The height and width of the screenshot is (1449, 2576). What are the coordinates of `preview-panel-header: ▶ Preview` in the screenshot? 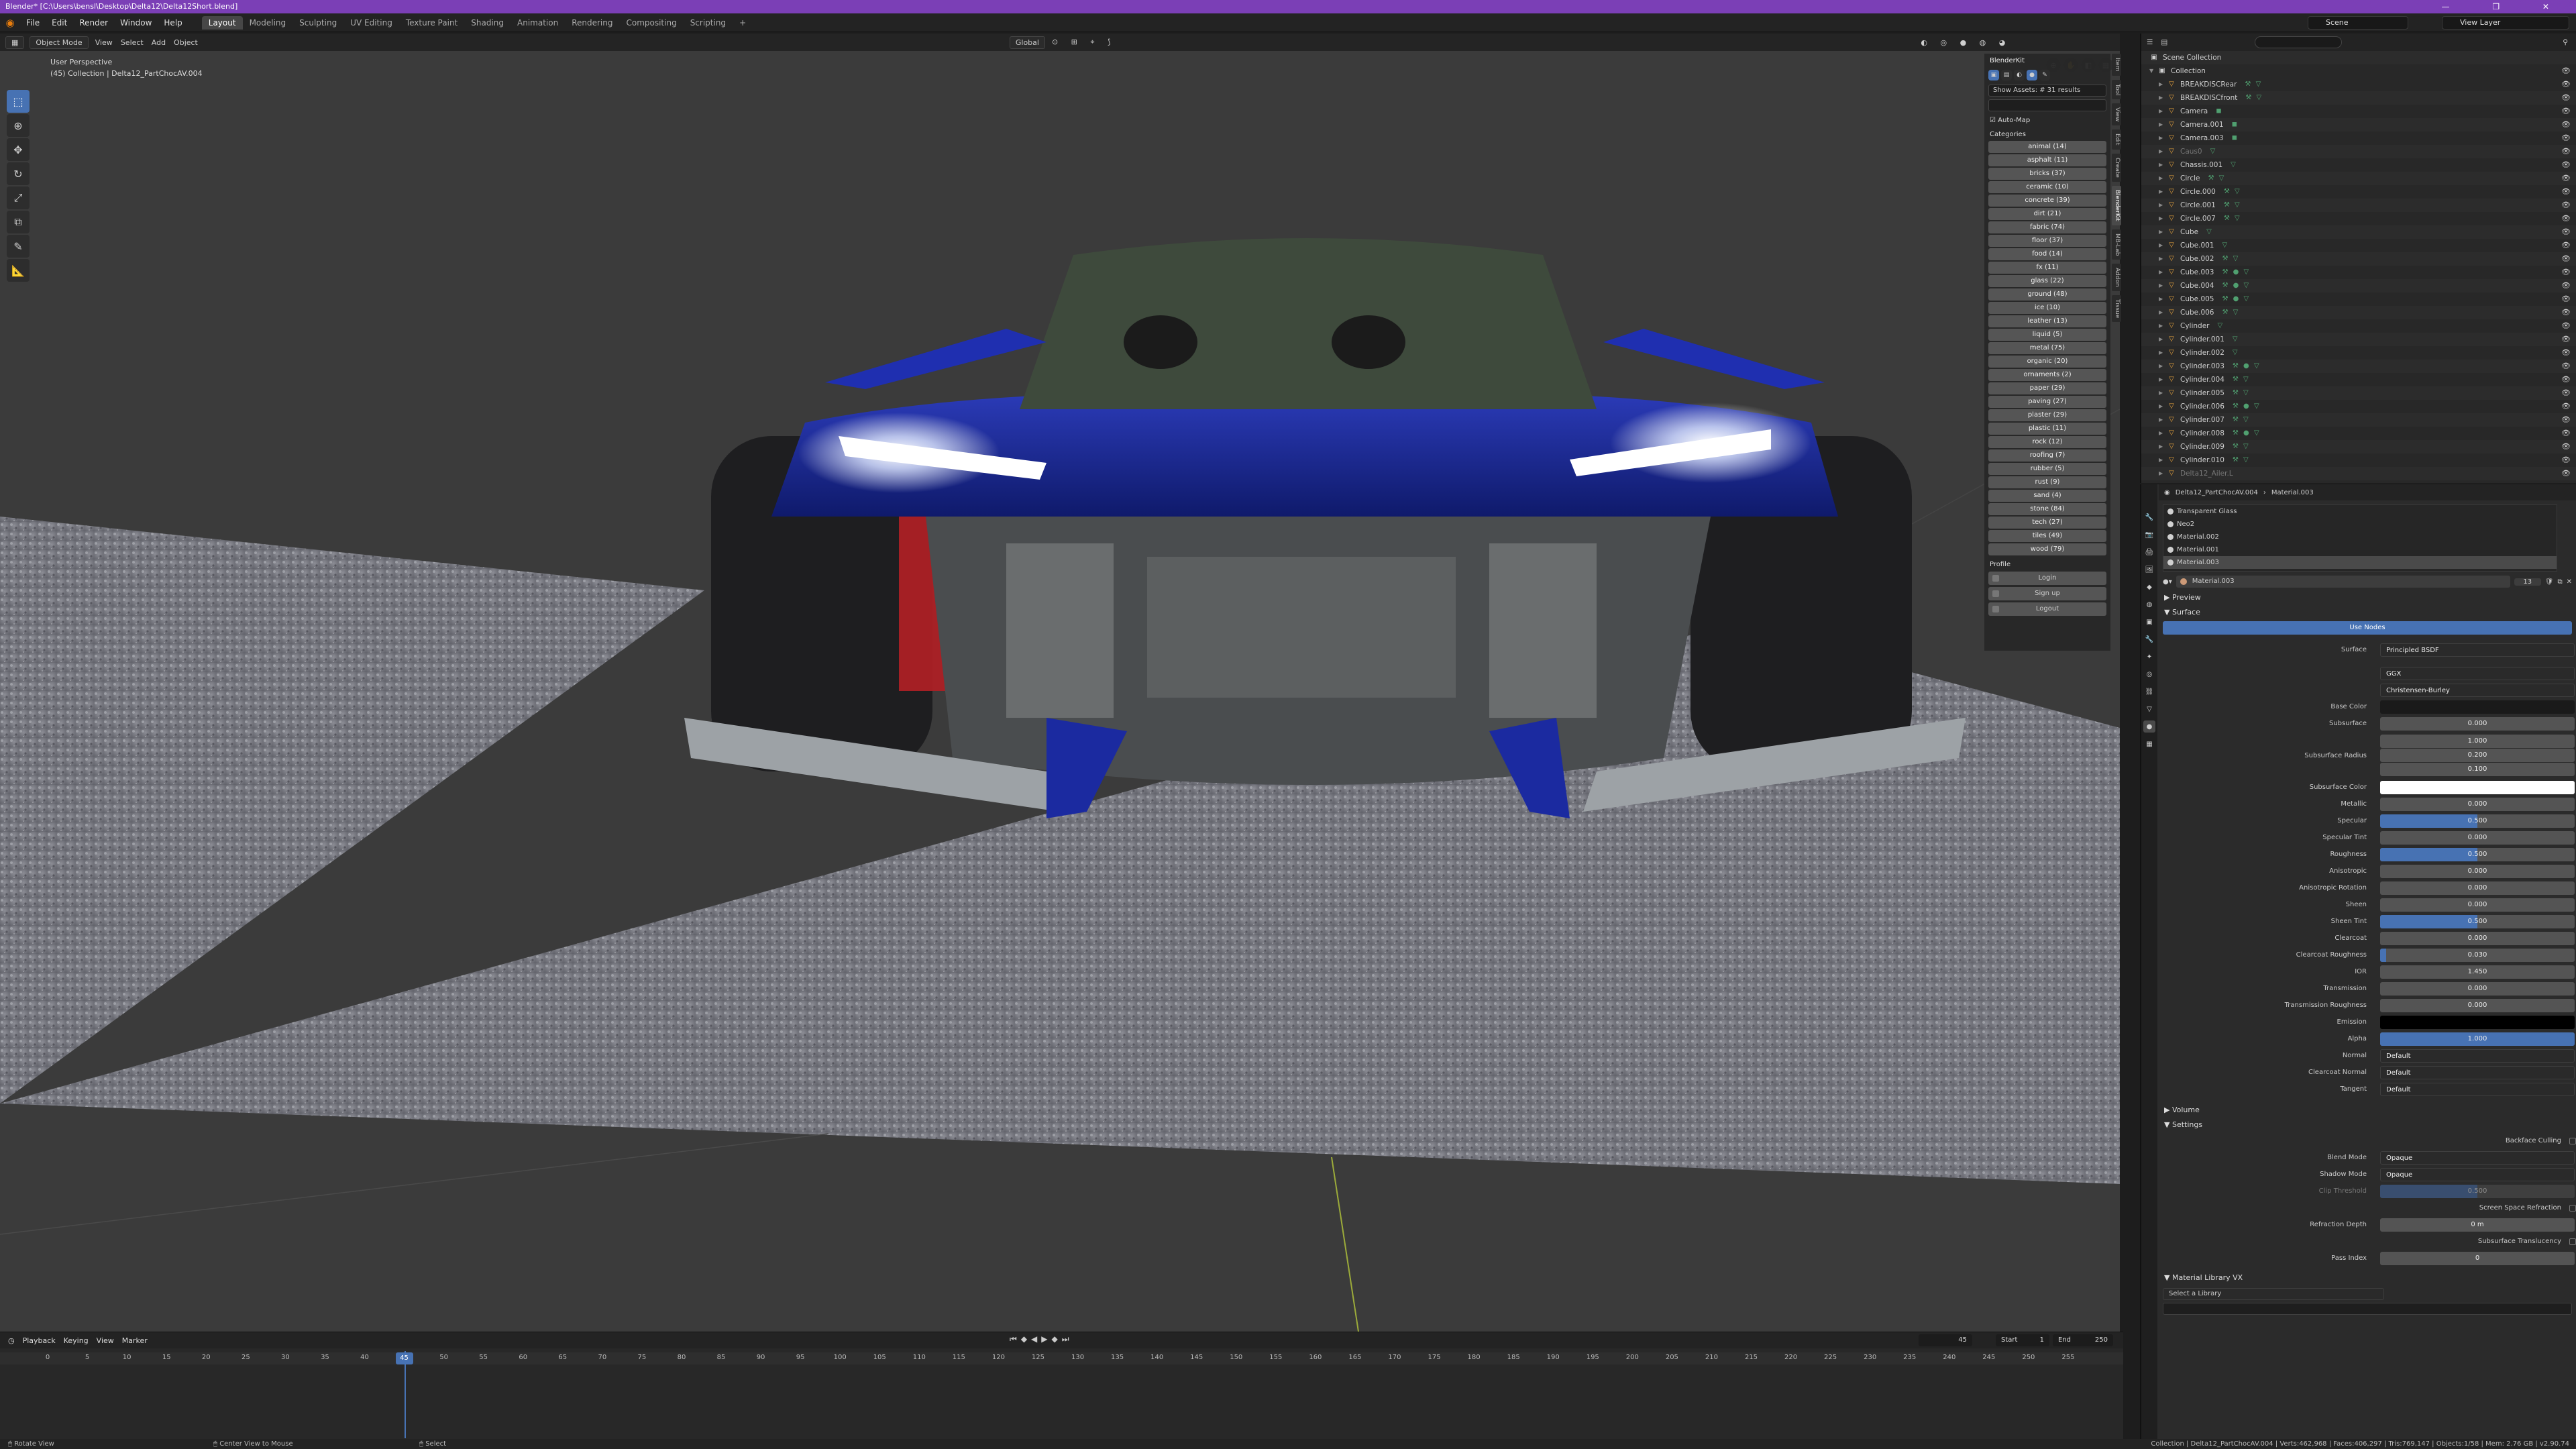 It's located at (2367, 597).